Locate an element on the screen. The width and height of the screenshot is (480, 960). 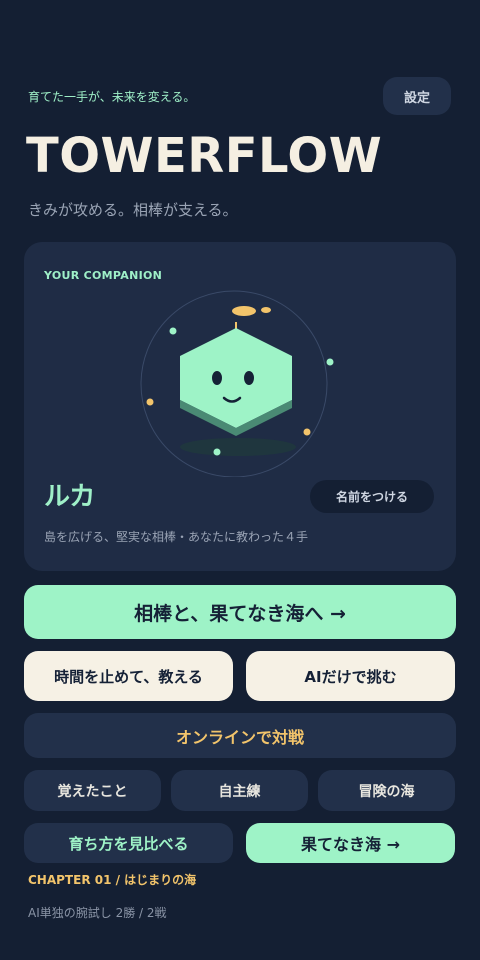
companion-section-label: YOUR COMPANION is located at coordinates (103, 275).